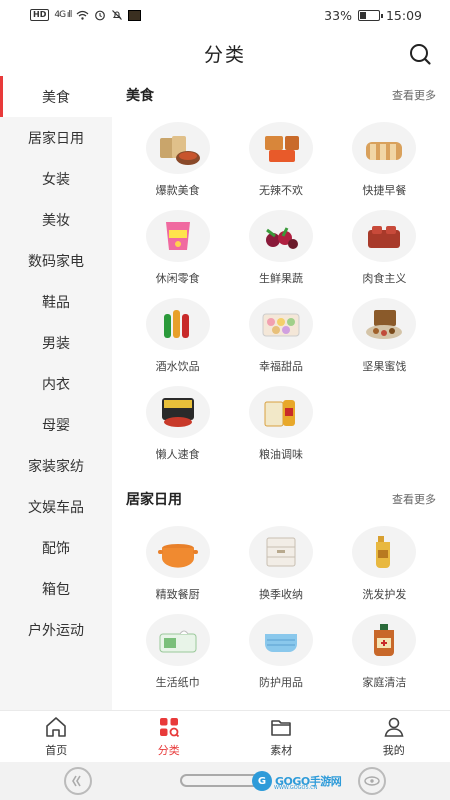 The width and height of the screenshot is (450, 800). I want to click on sidebar-item-label: 母婴, so click(56, 425).